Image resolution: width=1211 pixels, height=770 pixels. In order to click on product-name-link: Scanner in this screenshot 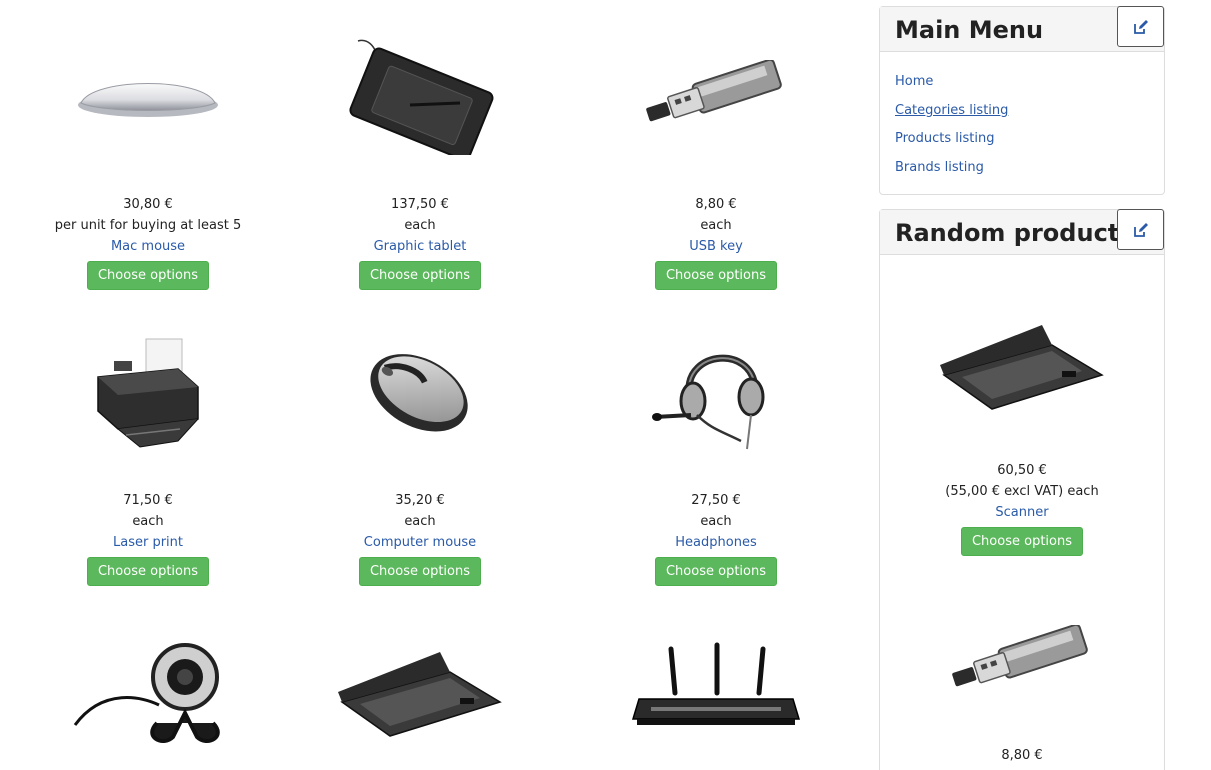, I will do `click(1022, 512)`.